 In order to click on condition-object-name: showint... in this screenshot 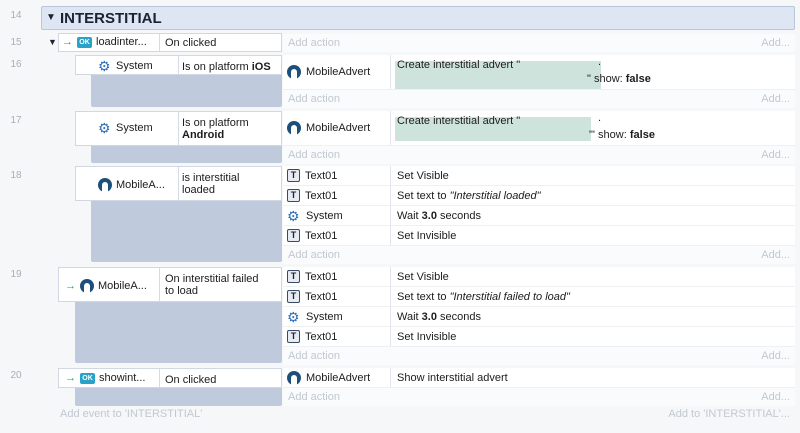, I will do `click(122, 378)`.